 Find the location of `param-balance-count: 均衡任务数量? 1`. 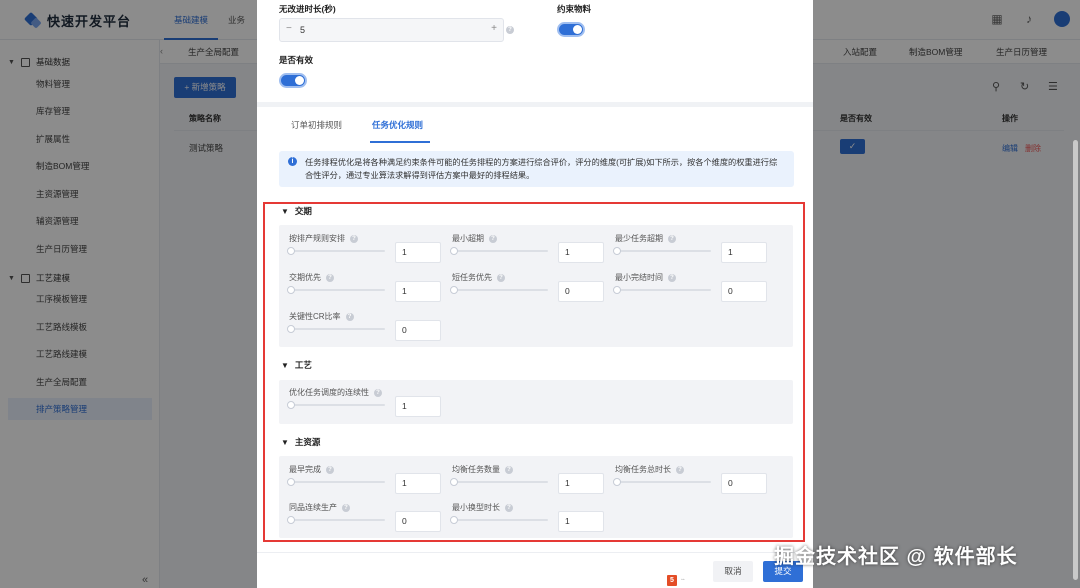

param-balance-count: 均衡任务数量? 1 is located at coordinates (528, 481).